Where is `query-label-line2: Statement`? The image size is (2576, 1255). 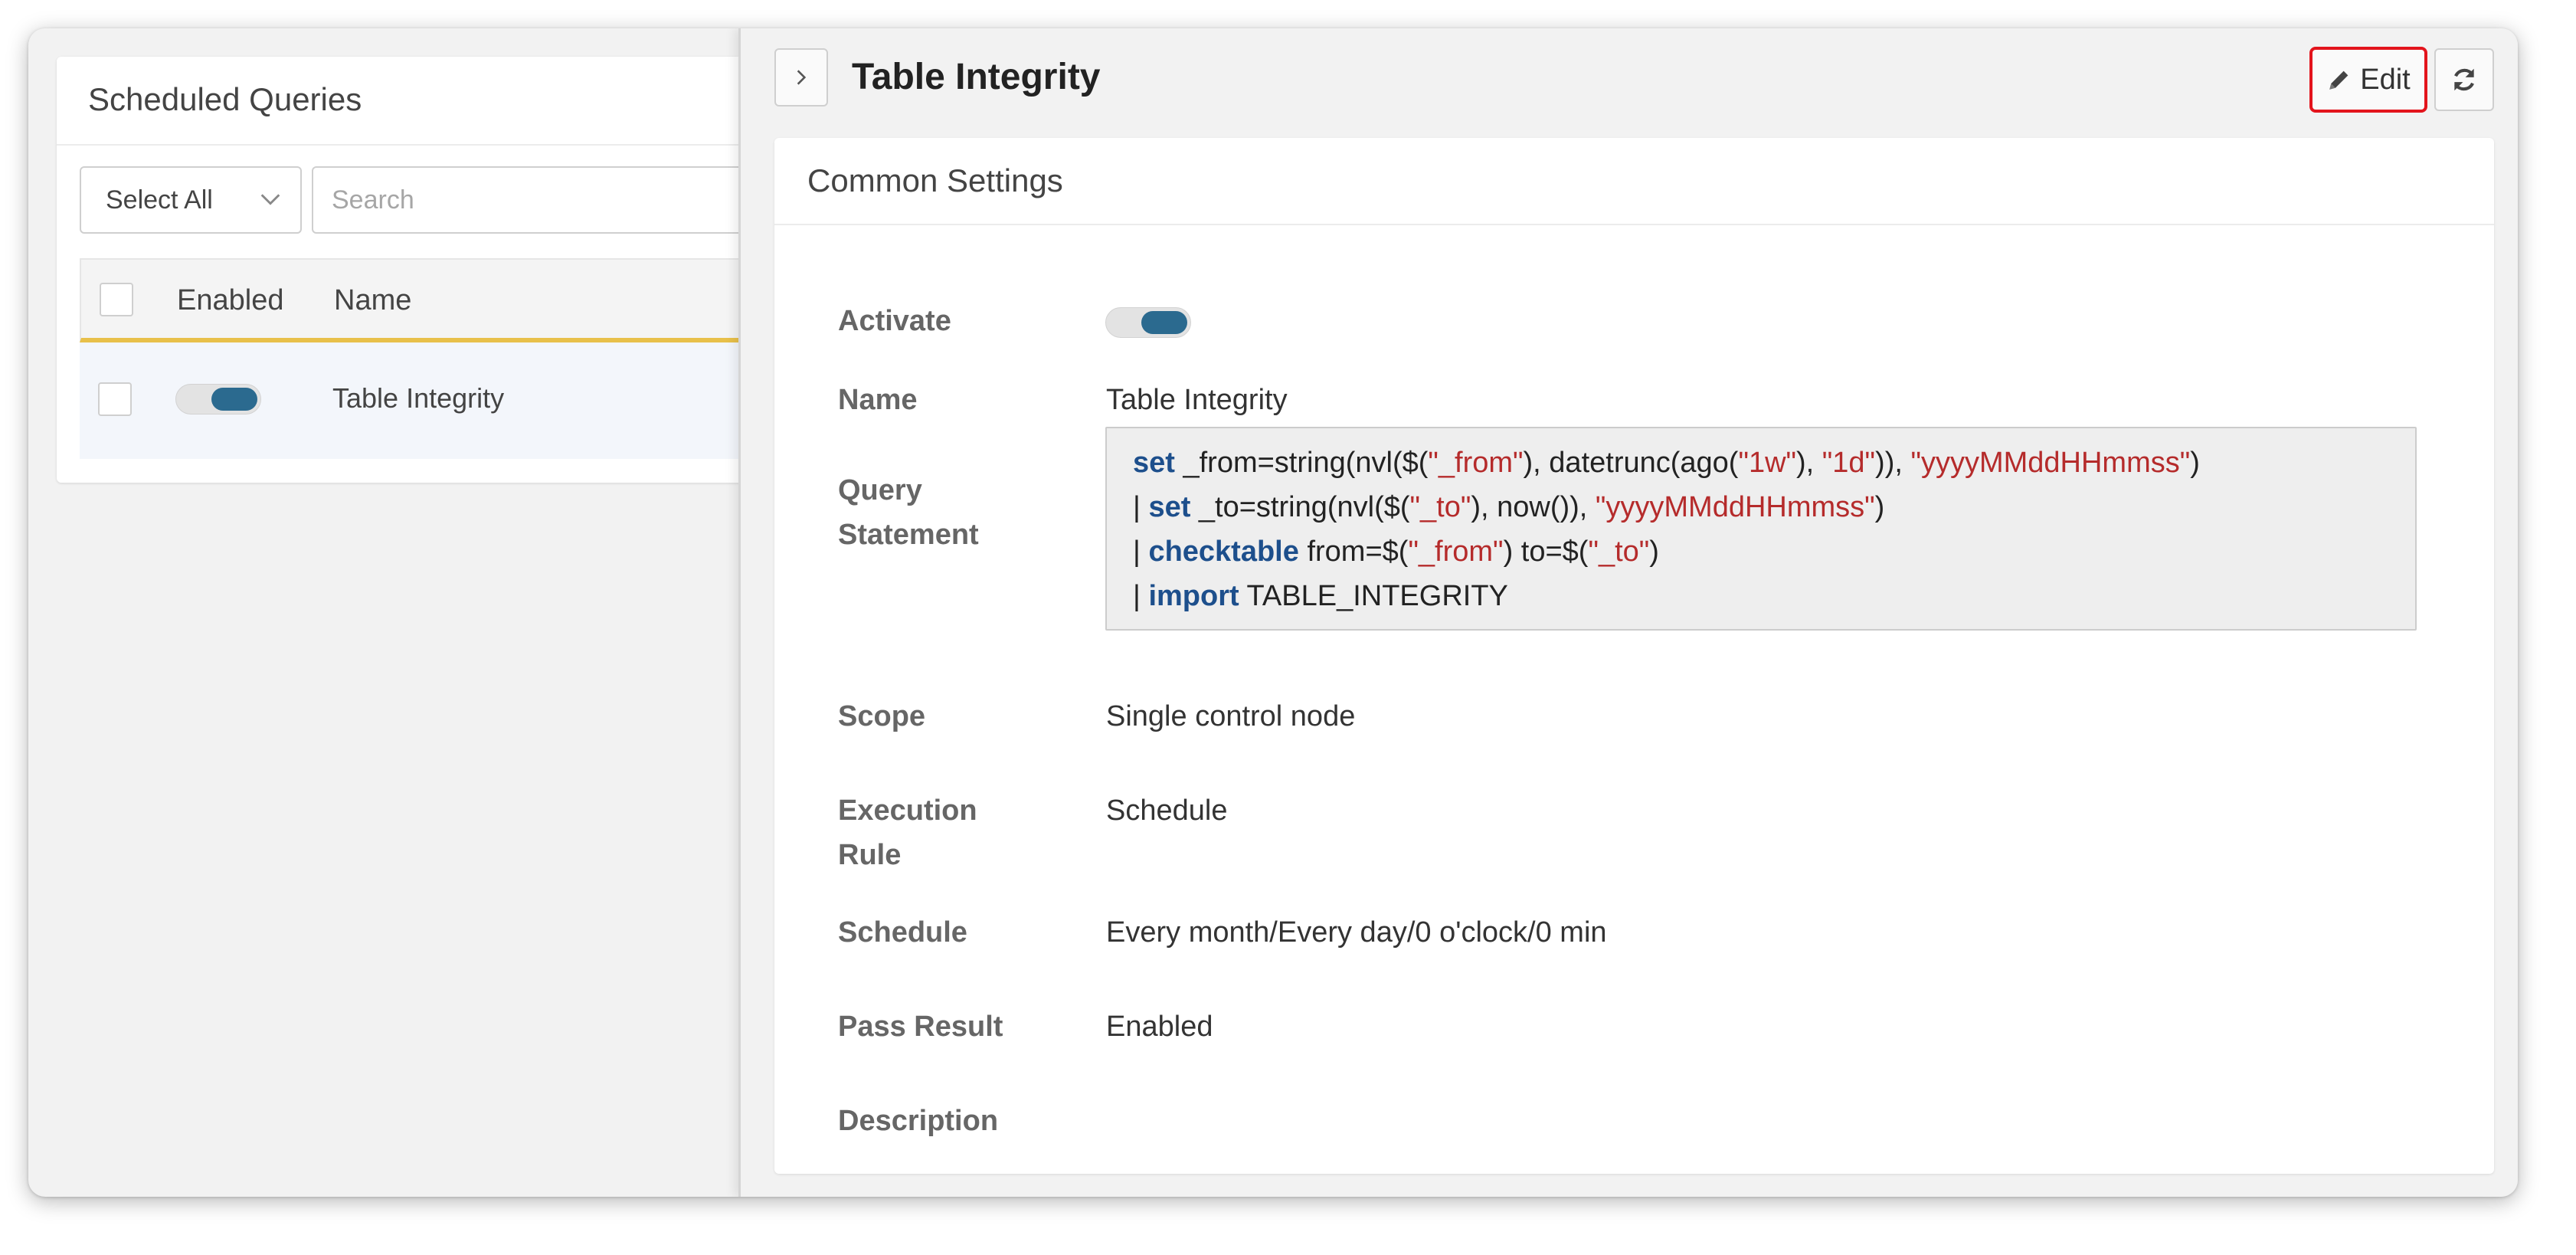
query-label-line2: Statement is located at coordinates (908, 535).